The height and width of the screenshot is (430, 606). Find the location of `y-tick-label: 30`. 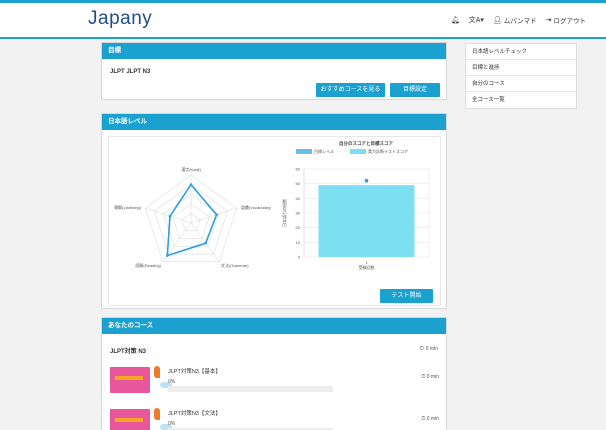

y-tick-label: 30 is located at coordinates (298, 213).